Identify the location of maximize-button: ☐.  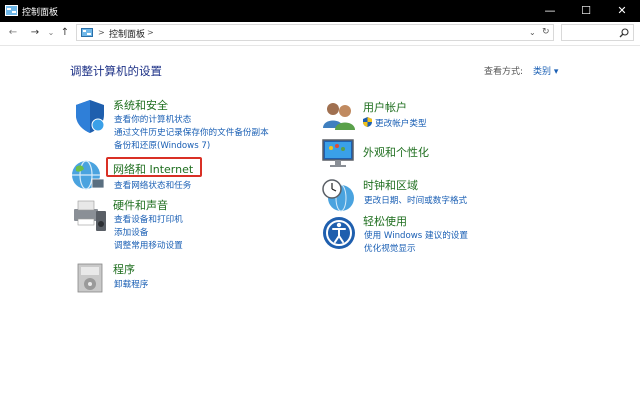
(586, 11).